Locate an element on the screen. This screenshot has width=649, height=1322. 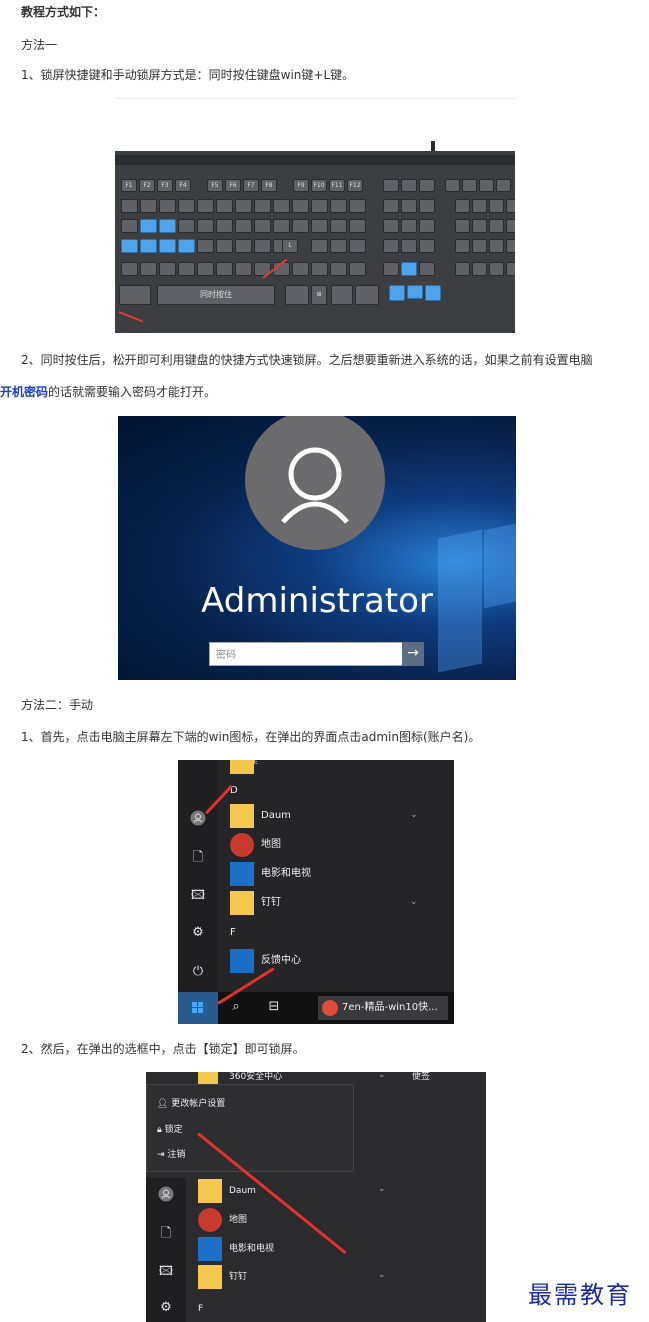
user-name: Administrator is located at coordinates (317, 601).